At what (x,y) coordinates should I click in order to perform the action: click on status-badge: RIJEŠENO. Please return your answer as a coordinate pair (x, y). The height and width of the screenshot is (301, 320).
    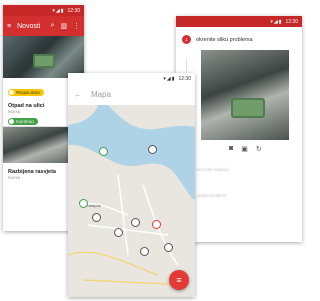
    Looking at the image, I should click on (23, 121).